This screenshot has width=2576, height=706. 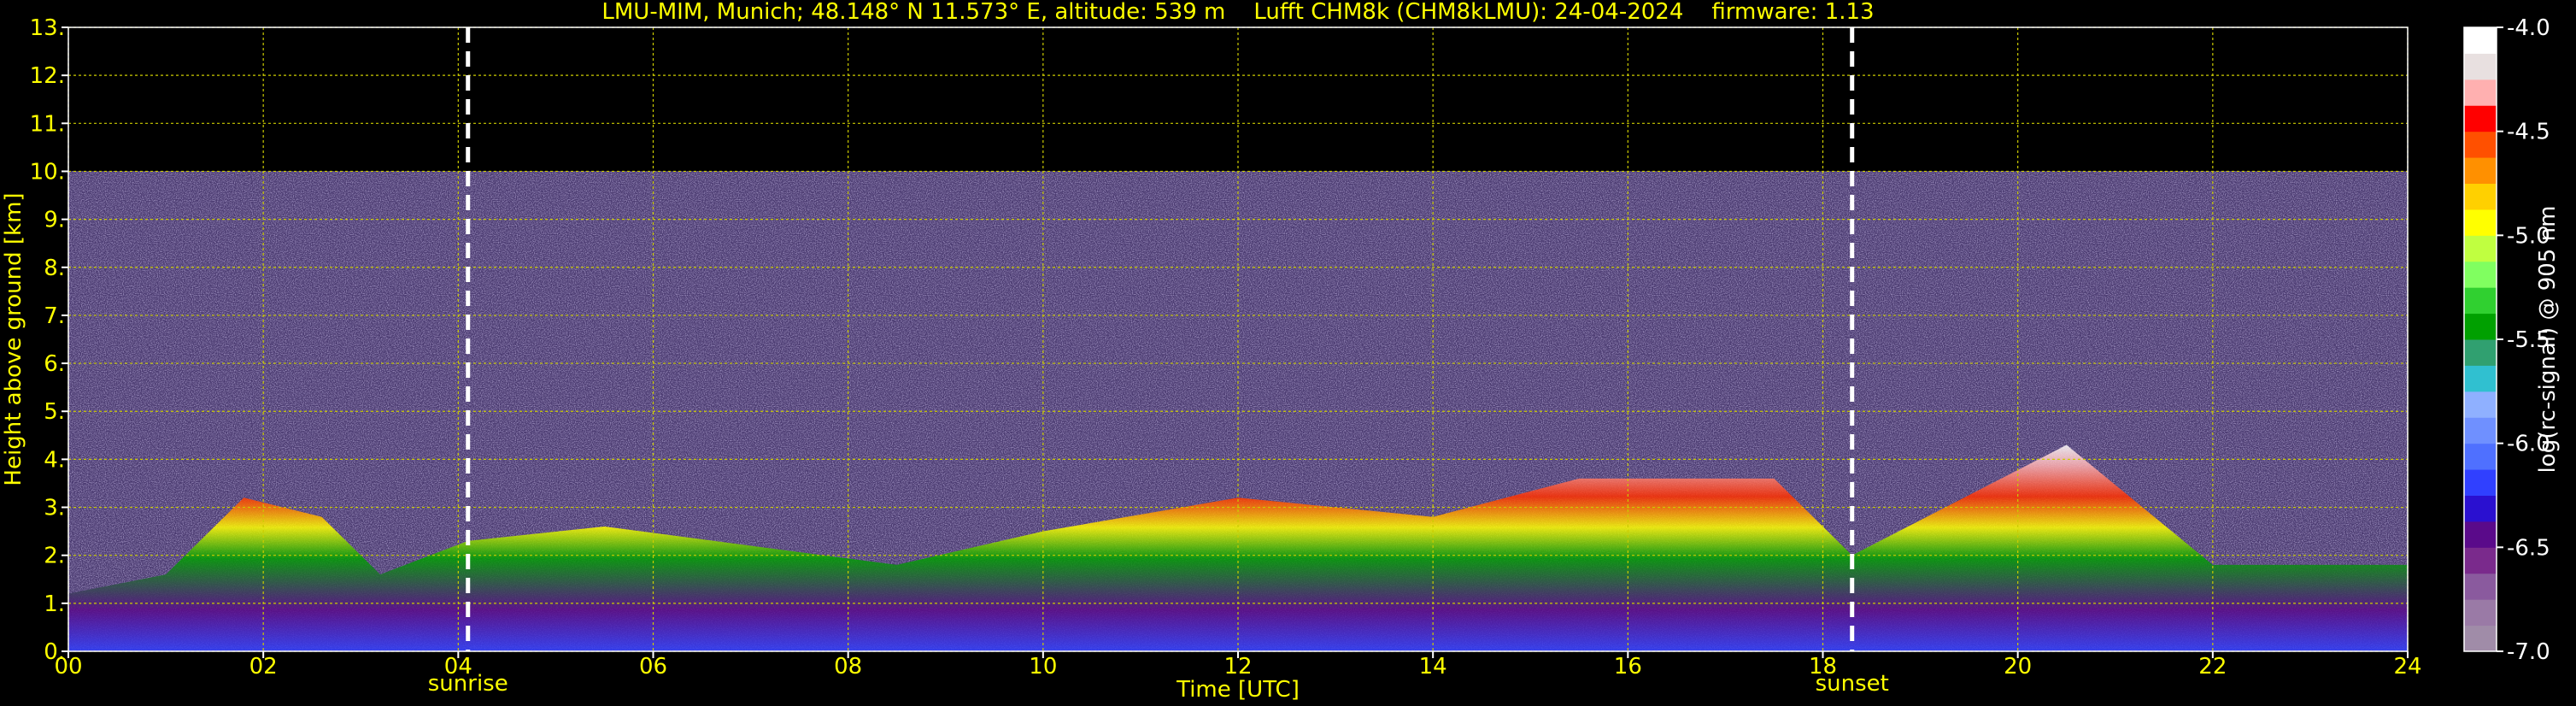 I want to click on x-tick-label: 02, so click(x=263, y=667).